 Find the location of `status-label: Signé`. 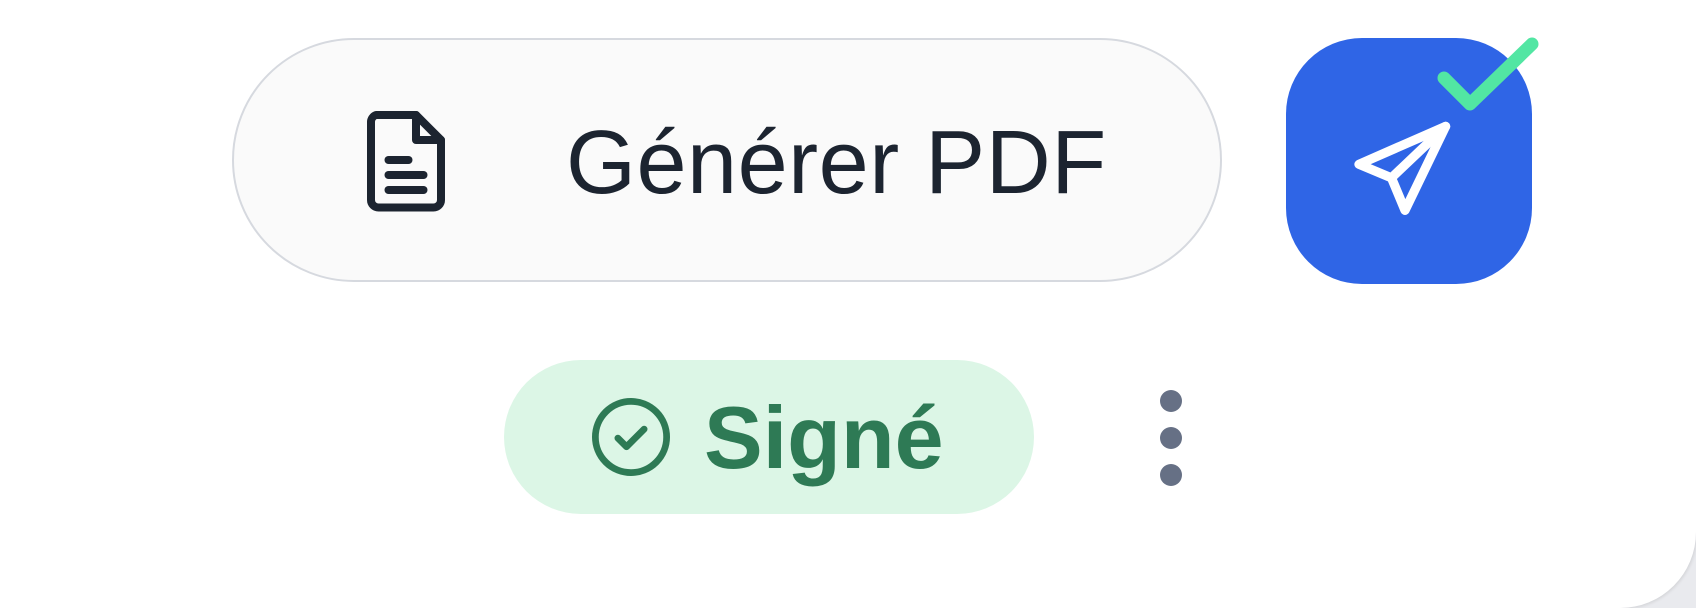

status-label: Signé is located at coordinates (824, 437).